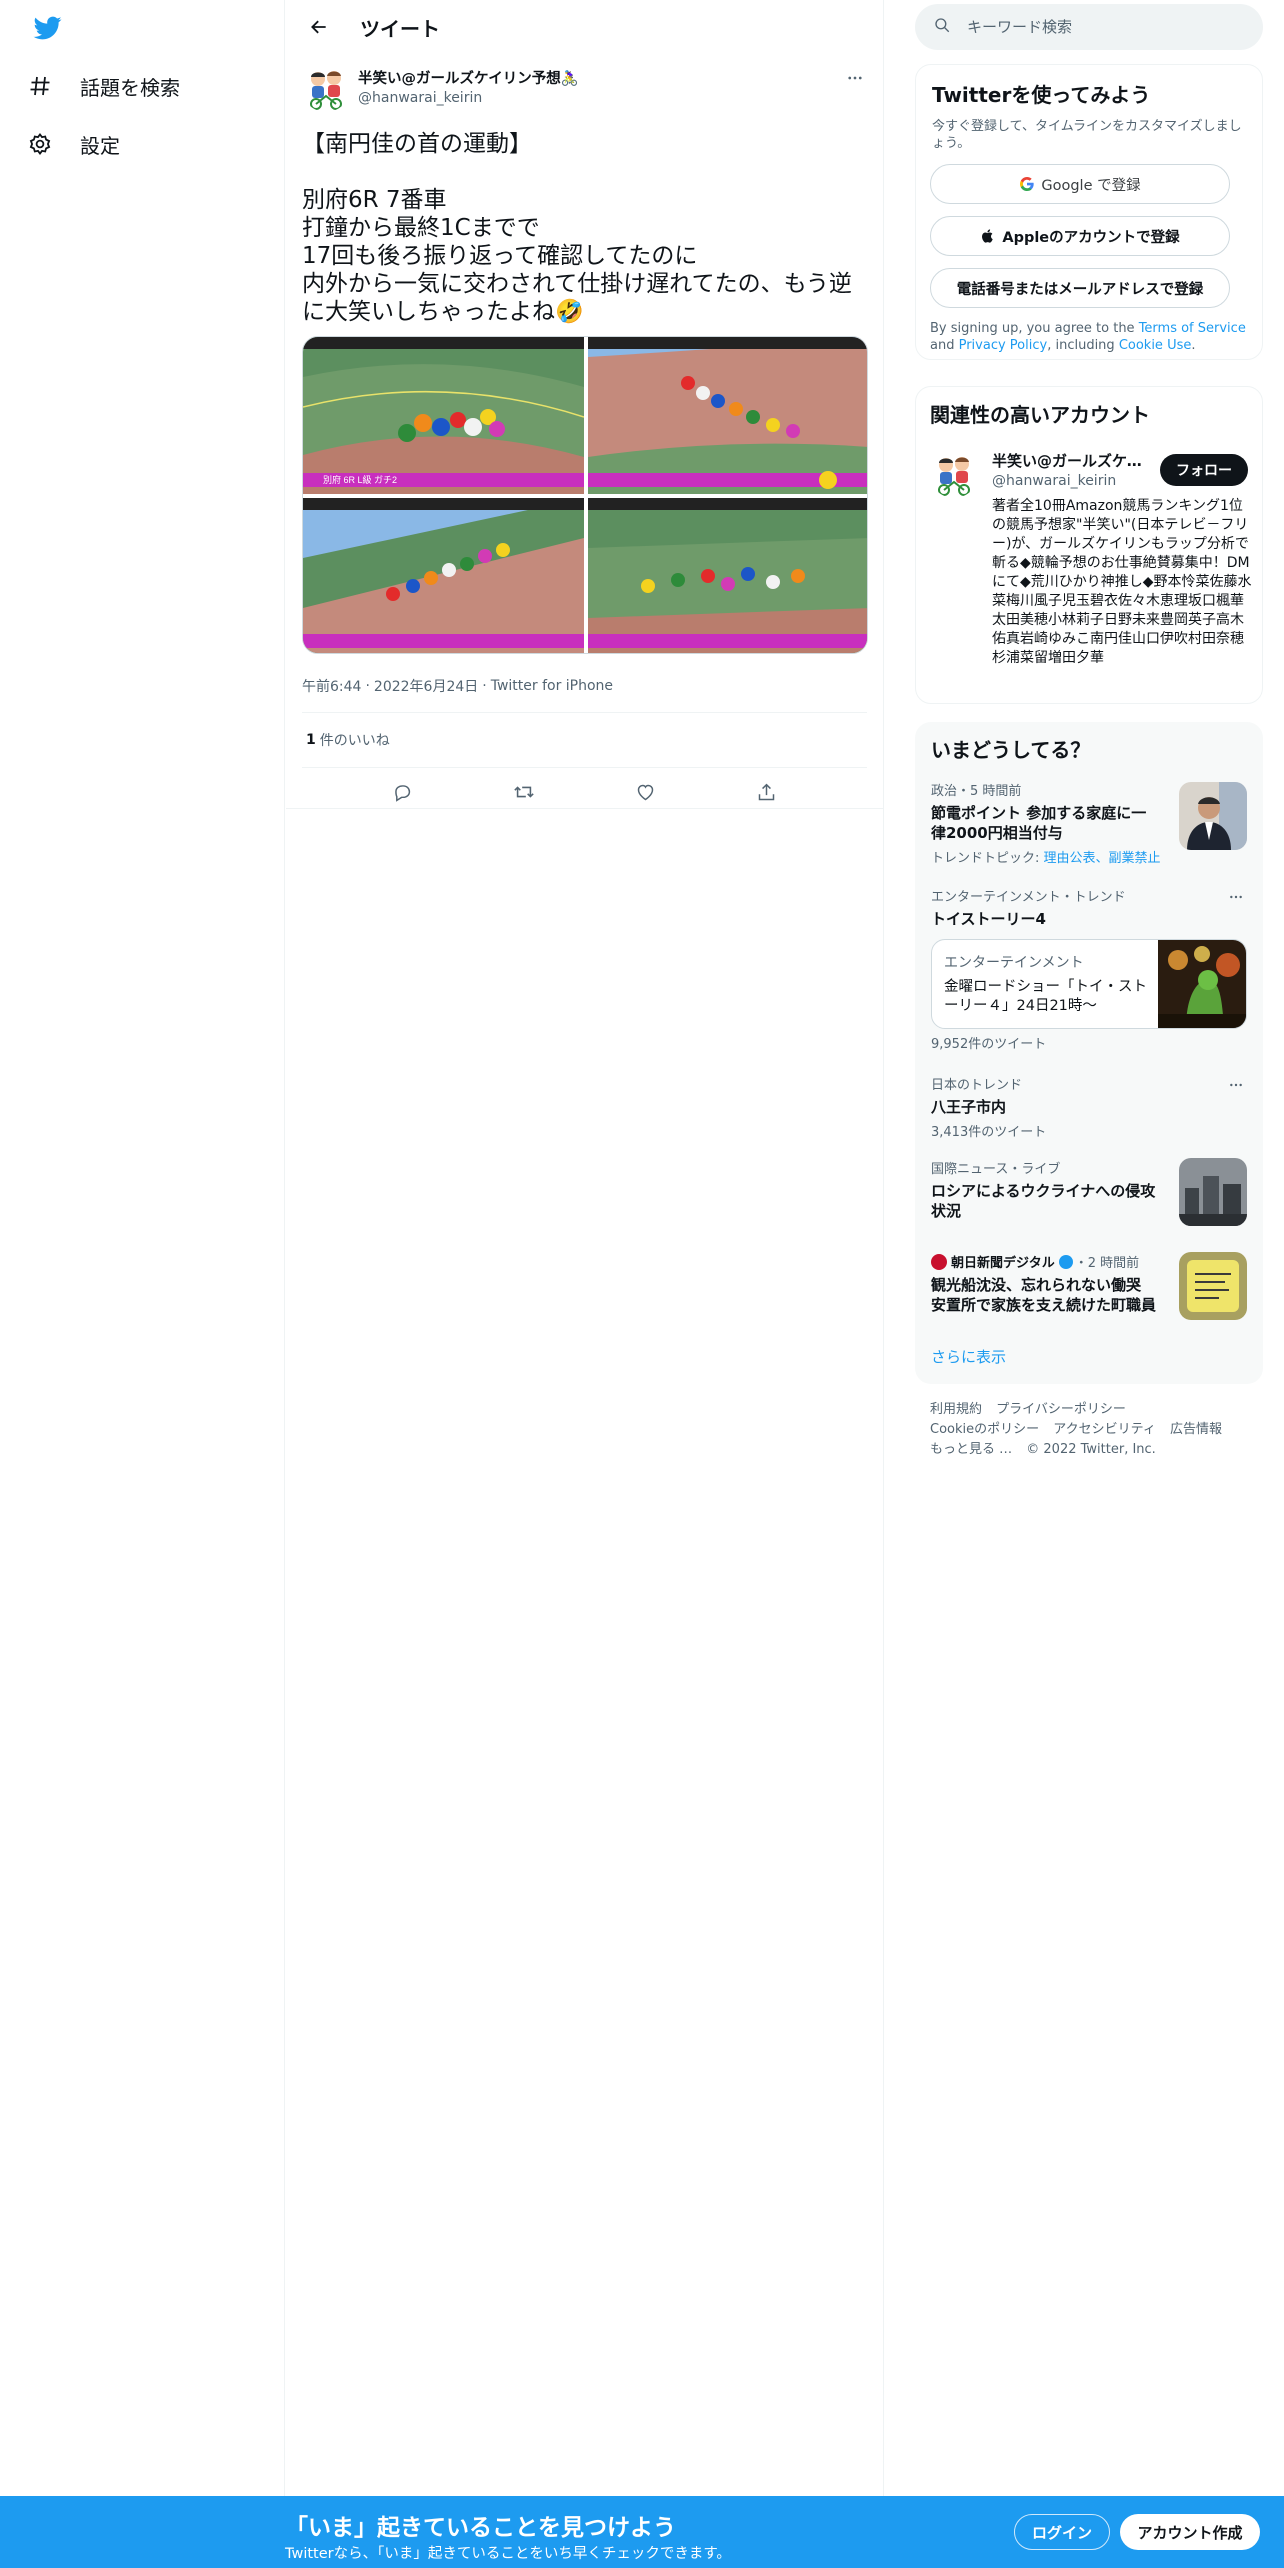 This screenshot has width=1284, height=2568. I want to click on nav-explore: 話題を検索, so click(104, 86).